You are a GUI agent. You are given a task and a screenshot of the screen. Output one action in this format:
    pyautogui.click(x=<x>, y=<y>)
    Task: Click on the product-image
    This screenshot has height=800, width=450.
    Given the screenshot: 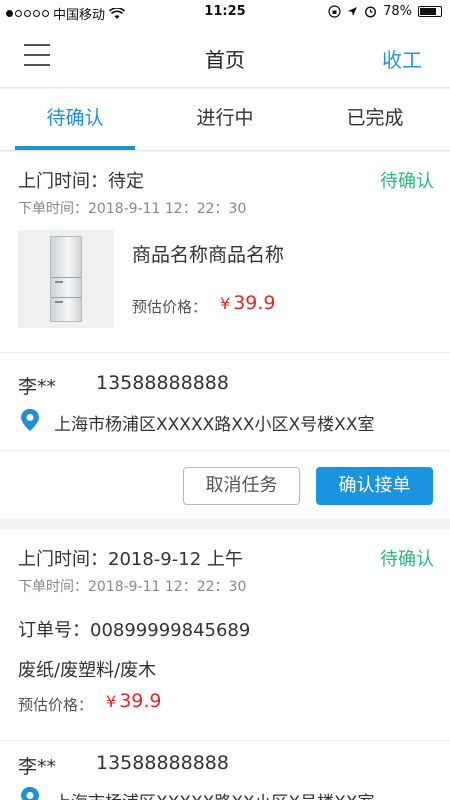 What is the action you would take?
    pyautogui.click(x=66, y=279)
    